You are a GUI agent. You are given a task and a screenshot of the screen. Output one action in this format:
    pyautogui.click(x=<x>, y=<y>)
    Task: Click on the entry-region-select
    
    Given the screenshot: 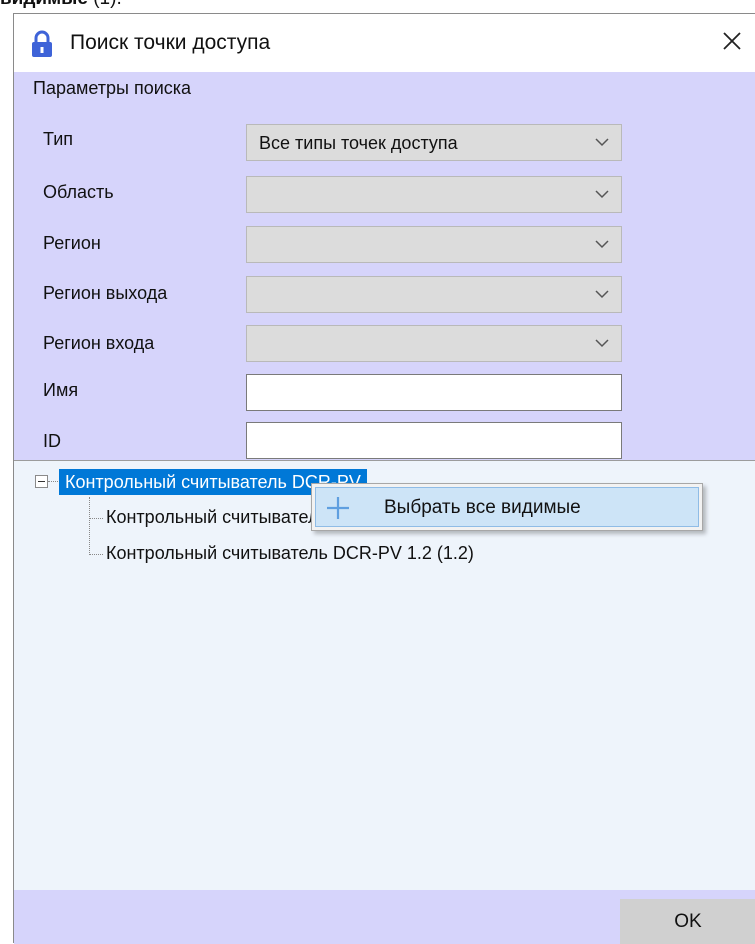 What is the action you would take?
    pyautogui.click(x=434, y=343)
    